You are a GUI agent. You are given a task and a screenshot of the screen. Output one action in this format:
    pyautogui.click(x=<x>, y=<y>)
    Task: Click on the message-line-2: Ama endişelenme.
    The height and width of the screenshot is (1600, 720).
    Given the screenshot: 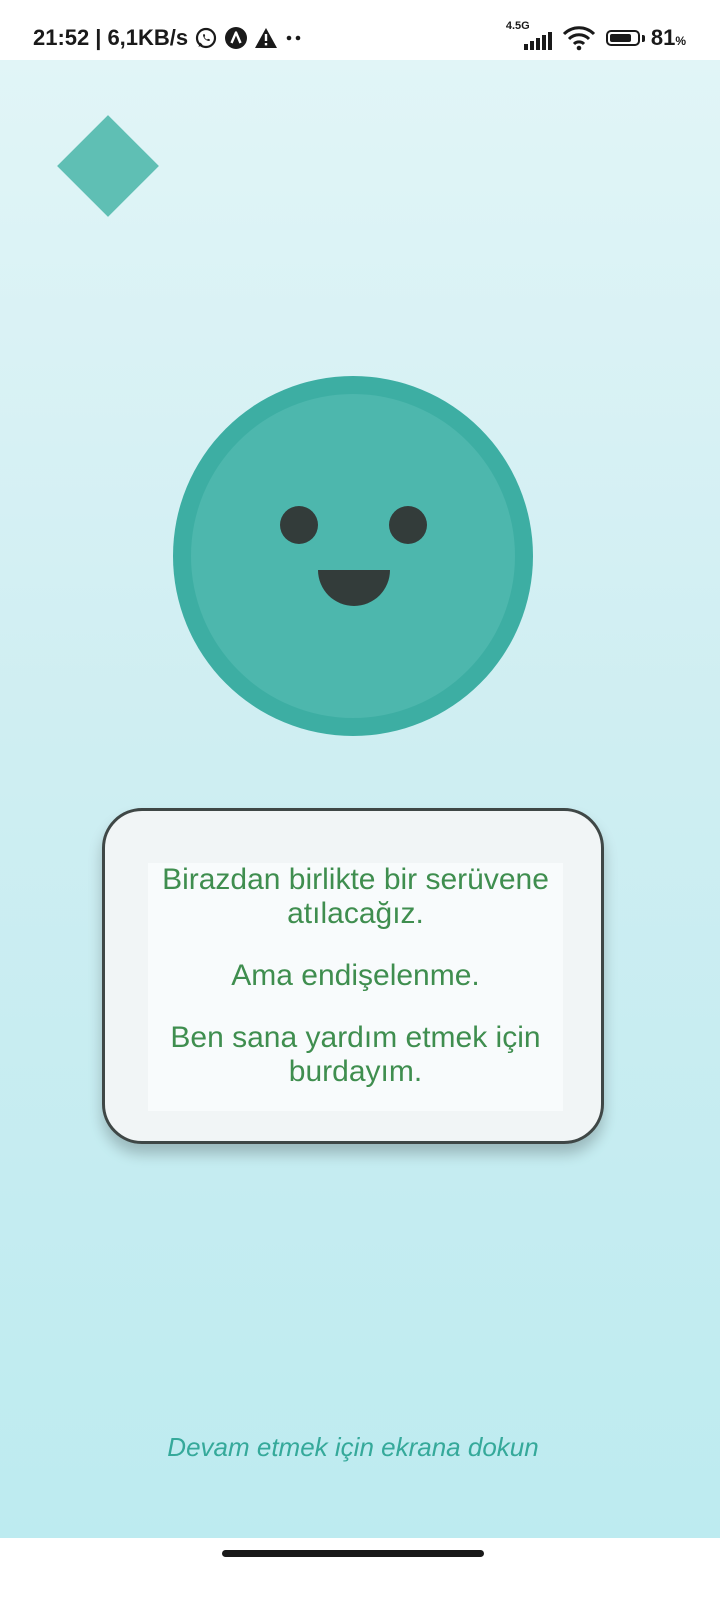 What is the action you would take?
    pyautogui.click(x=355, y=975)
    